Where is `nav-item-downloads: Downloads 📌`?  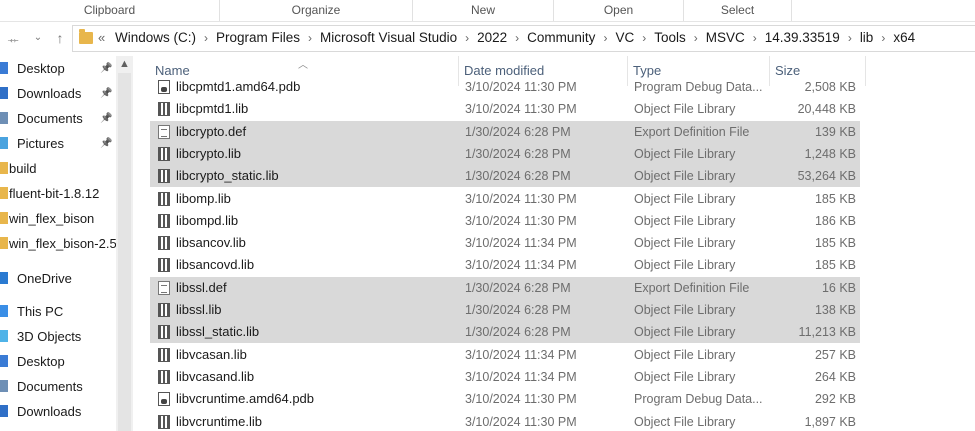 nav-item-downloads: Downloads 📌 is located at coordinates (58, 93).